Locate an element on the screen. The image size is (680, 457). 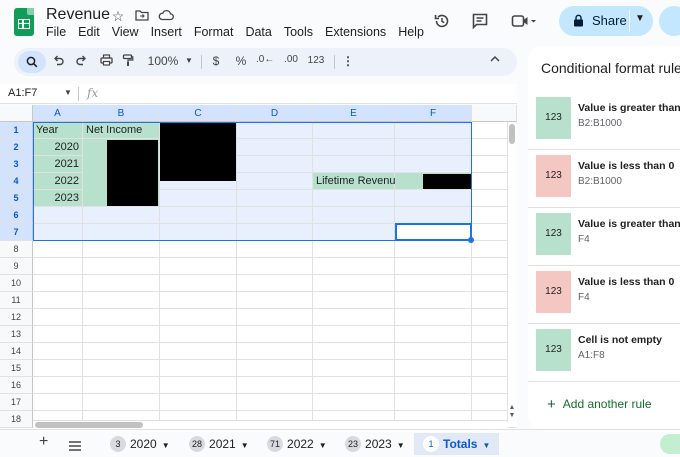
active-cell is located at coordinates (433, 232).